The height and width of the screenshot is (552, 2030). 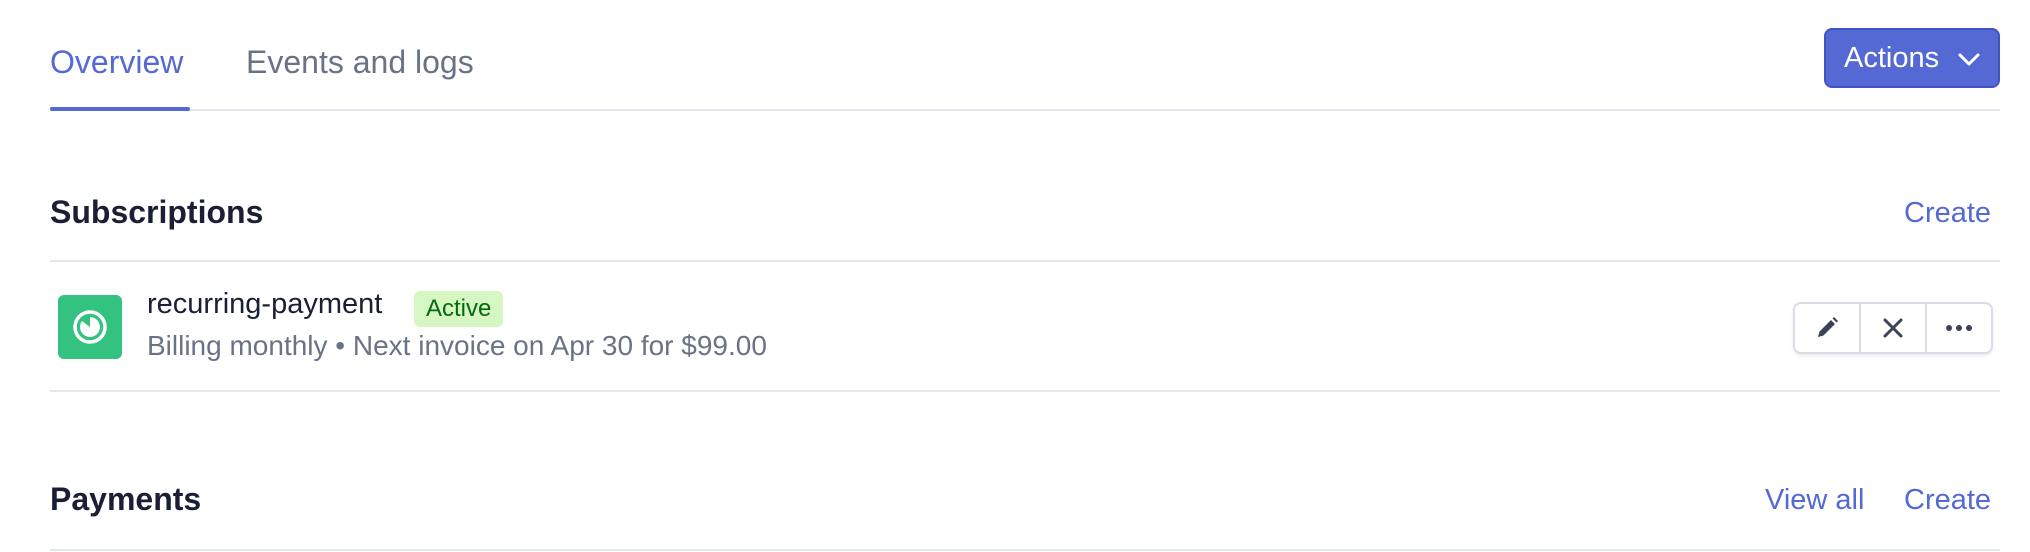 What do you see at coordinates (1892, 57) in the screenshot?
I see `actions-button-label: Actions` at bounding box center [1892, 57].